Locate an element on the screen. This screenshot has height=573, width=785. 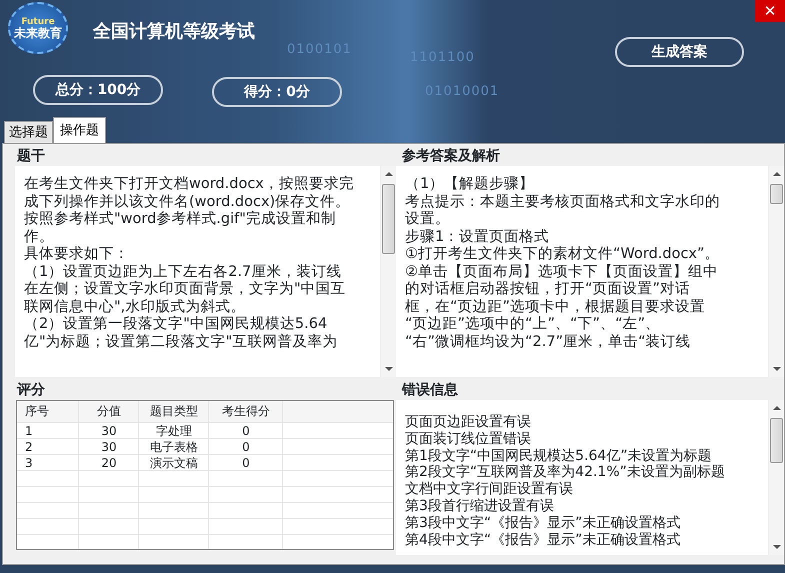
table-cell-text: 演示文稿 is located at coordinates (174, 463).